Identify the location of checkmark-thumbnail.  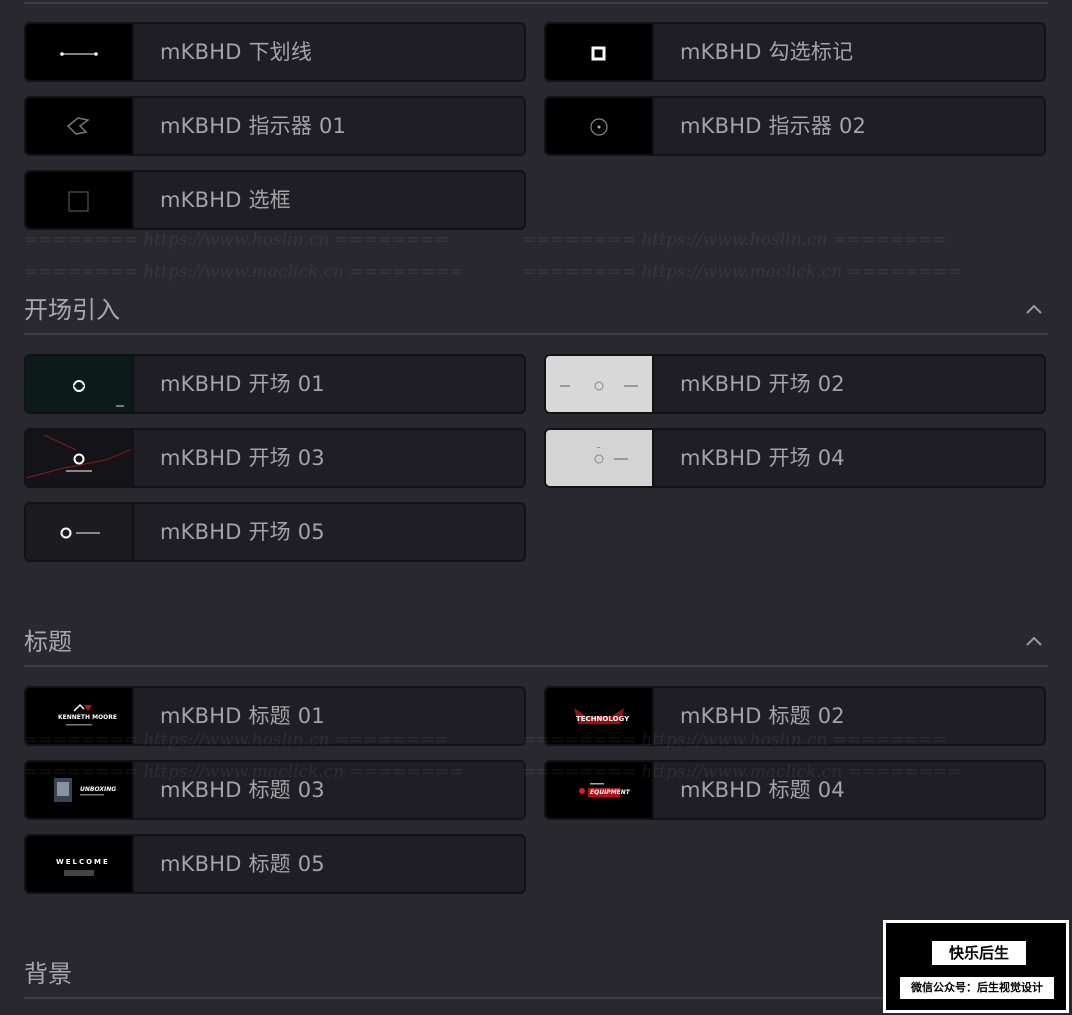
(600, 52).